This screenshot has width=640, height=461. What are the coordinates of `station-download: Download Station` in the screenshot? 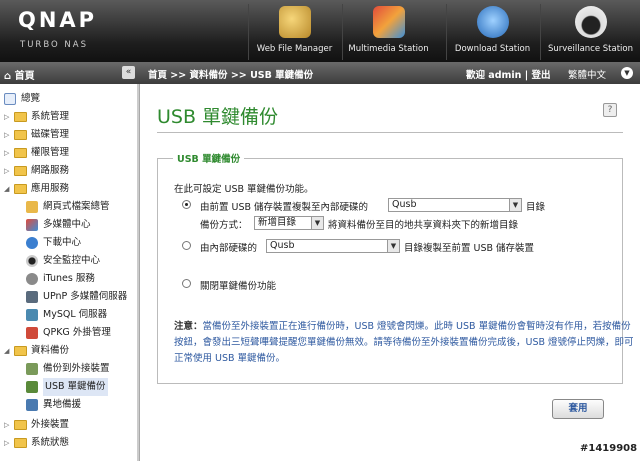 It's located at (492, 32).